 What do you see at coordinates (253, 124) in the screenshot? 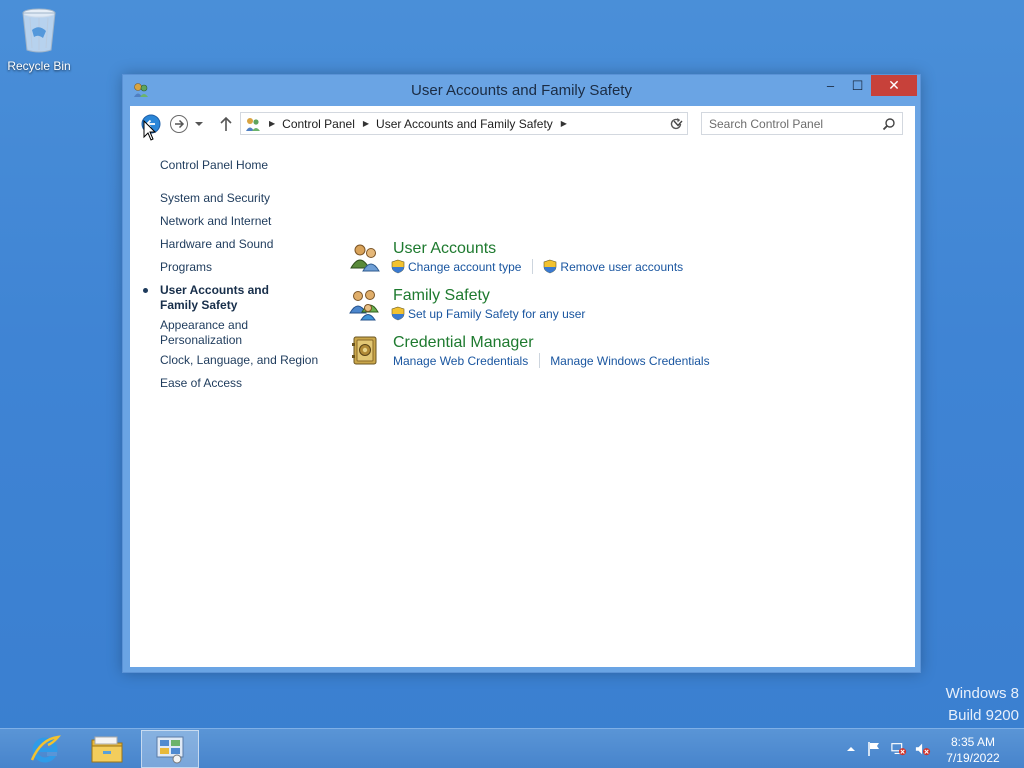
I see `control-panel-location-icon` at bounding box center [253, 124].